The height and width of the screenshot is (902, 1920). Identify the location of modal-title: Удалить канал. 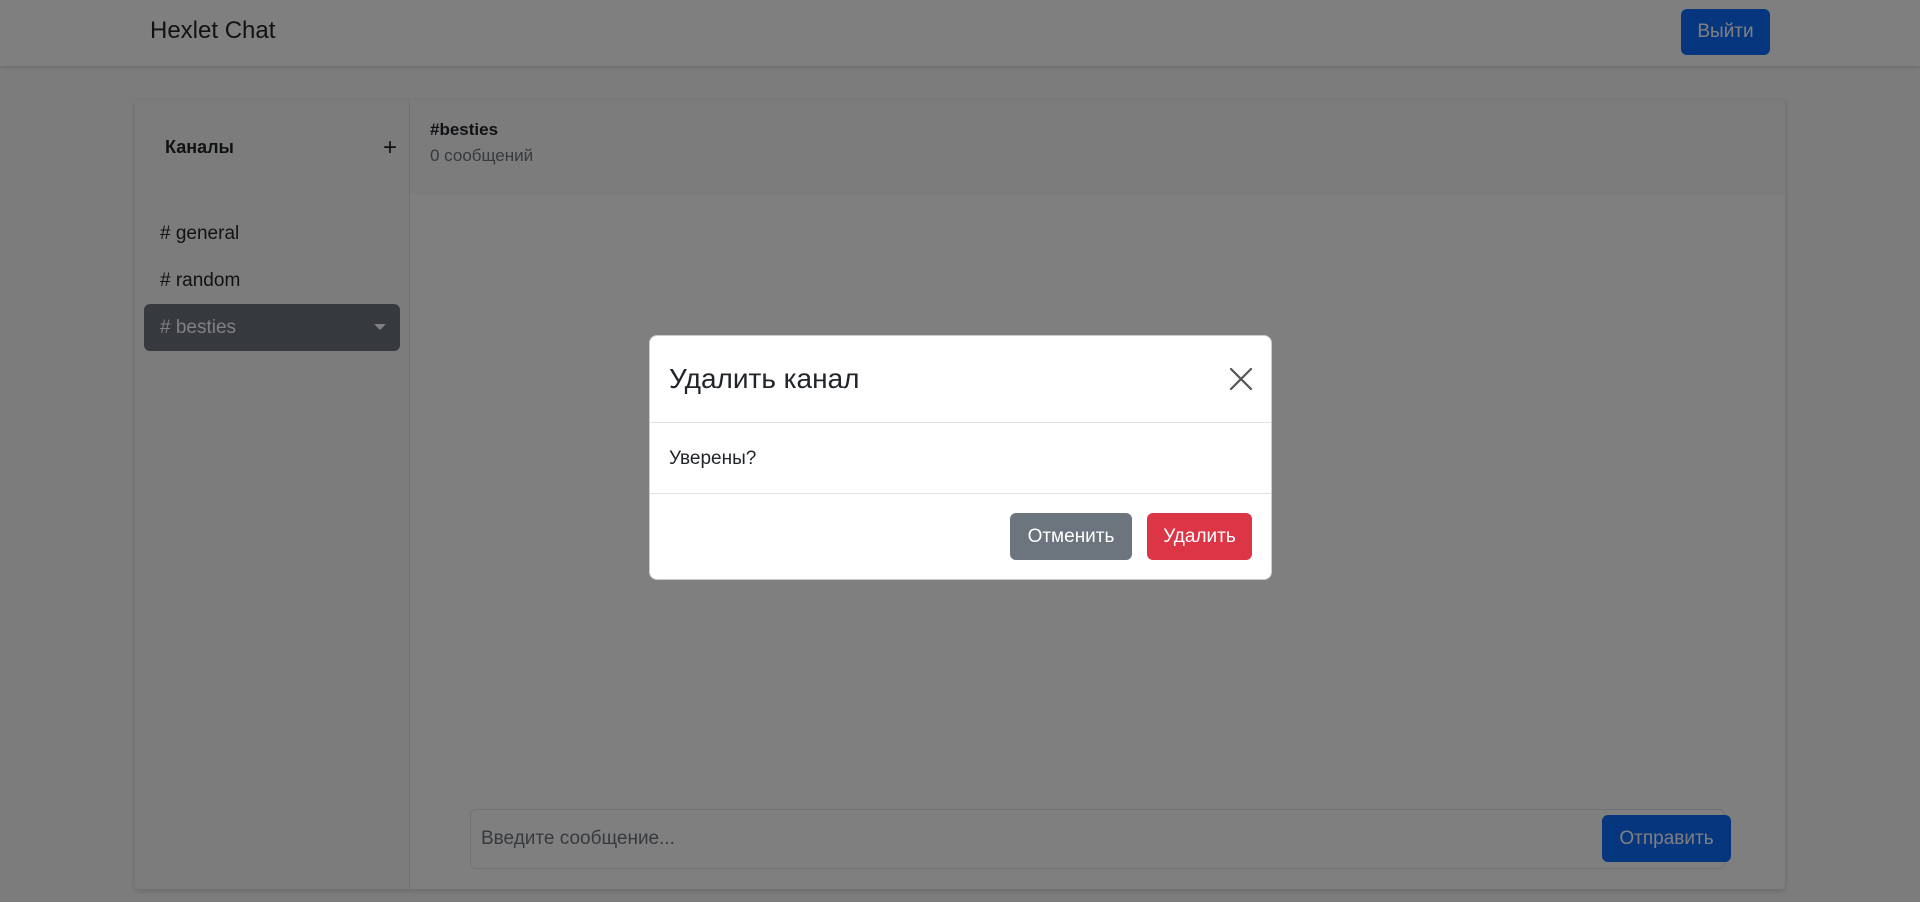
(764, 378).